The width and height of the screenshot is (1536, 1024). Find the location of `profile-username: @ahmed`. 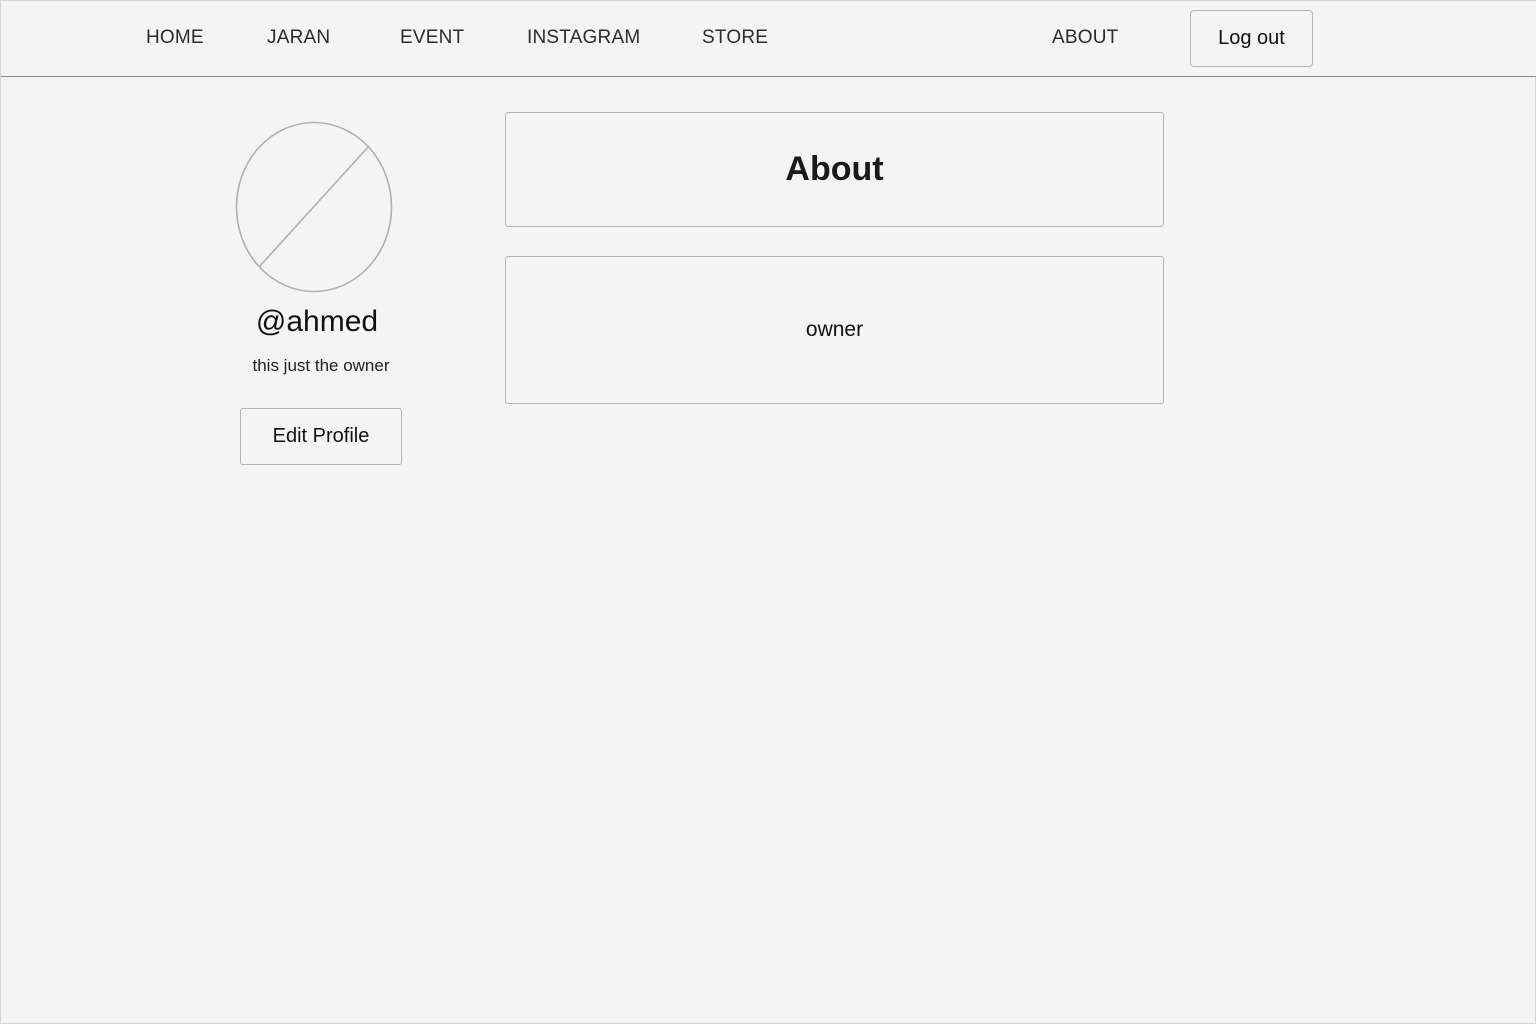

profile-username: @ahmed is located at coordinates (317, 321).